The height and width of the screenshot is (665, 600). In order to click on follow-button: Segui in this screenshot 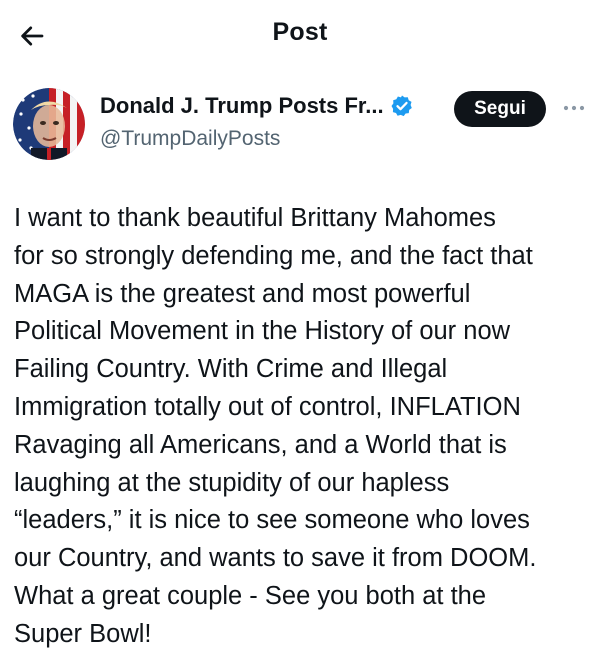, I will do `click(500, 109)`.